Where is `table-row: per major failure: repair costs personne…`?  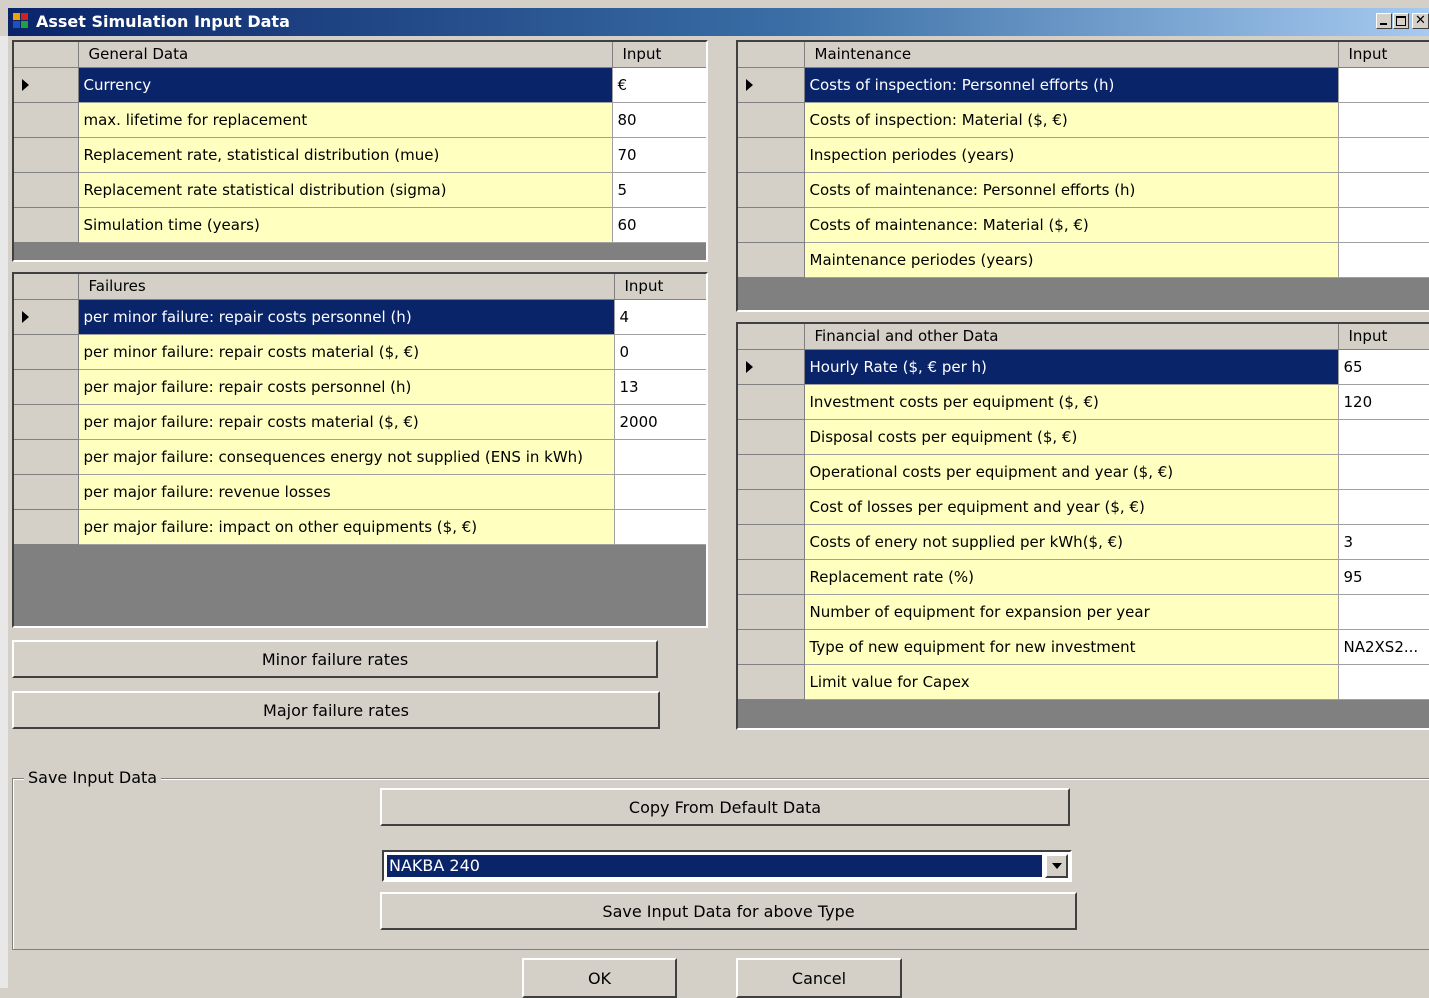
table-row: per major failure: repair costs personne… is located at coordinates (360, 387).